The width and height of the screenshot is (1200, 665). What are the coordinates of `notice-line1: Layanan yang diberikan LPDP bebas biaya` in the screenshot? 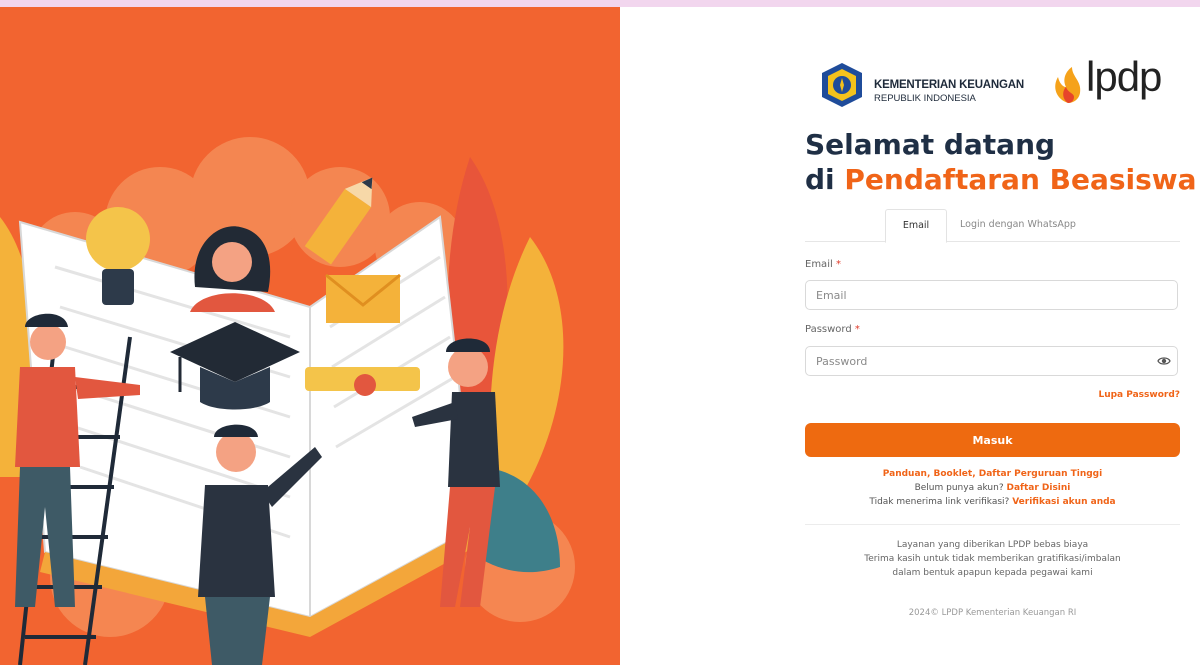 It's located at (992, 545).